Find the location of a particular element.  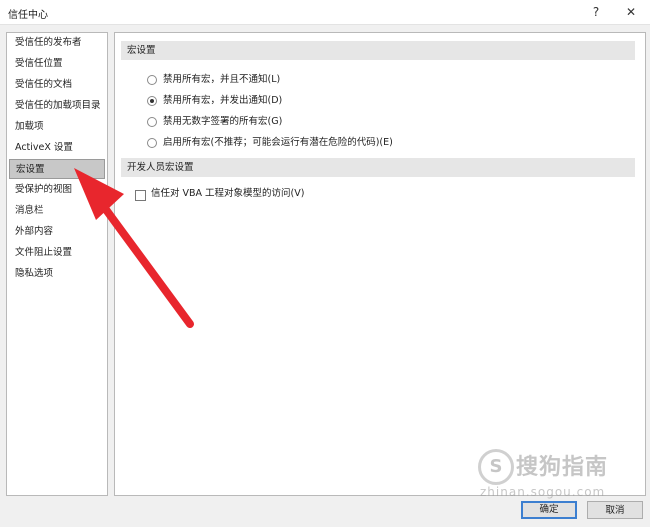

arrow-head is located at coordinates (99, 194).